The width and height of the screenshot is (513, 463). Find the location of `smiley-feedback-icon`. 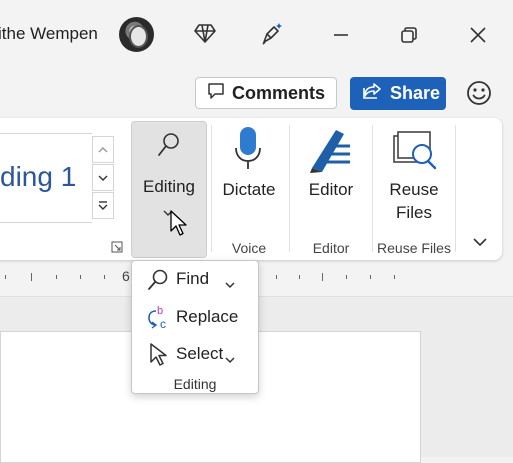

smiley-feedback-icon is located at coordinates (479, 93).